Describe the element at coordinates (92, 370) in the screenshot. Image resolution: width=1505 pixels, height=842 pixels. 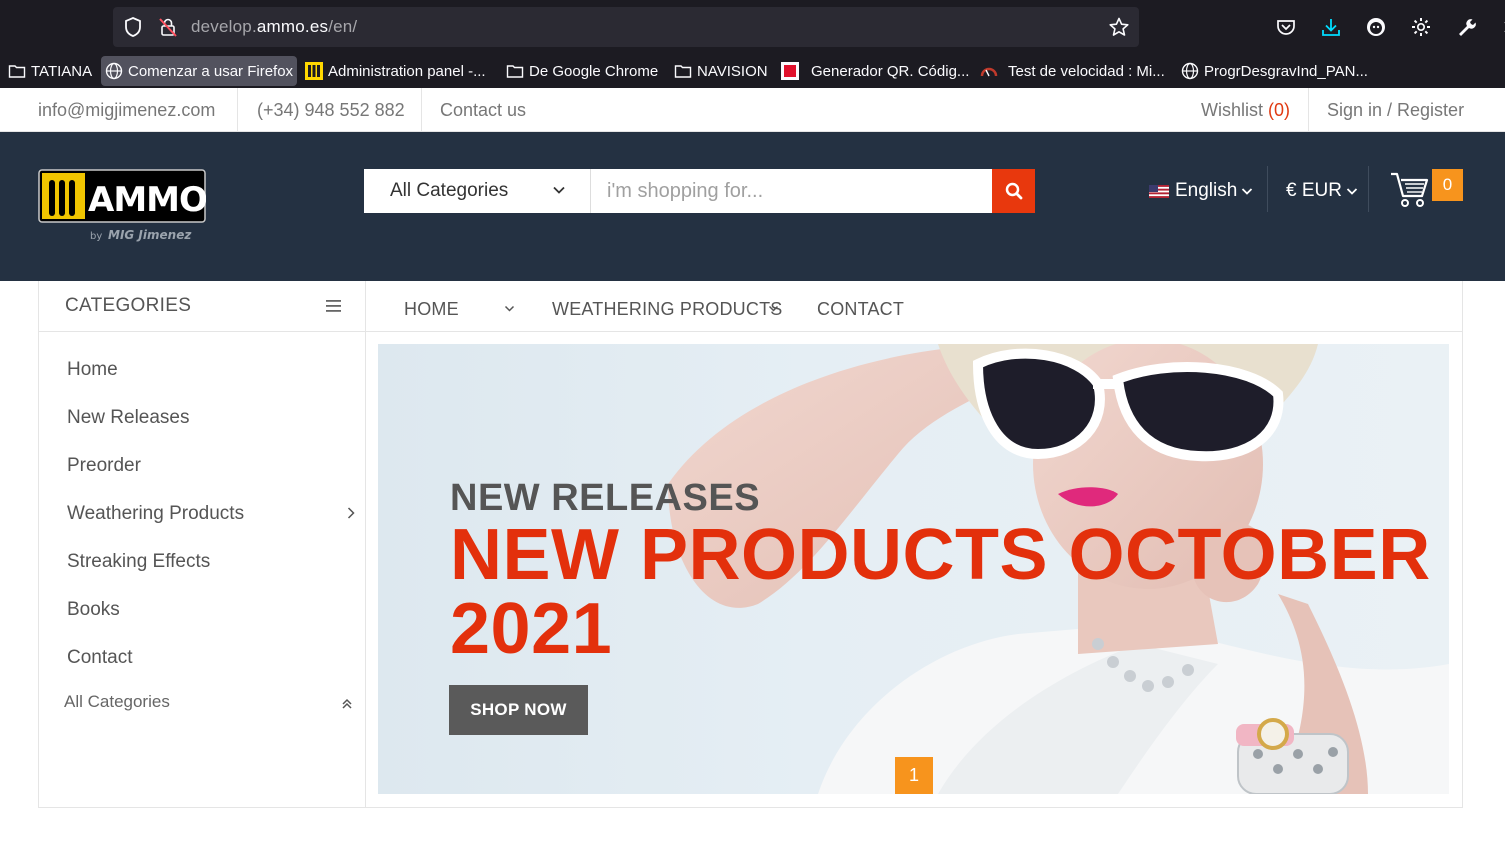
I see `sidebar-item-home: Home` at that location.